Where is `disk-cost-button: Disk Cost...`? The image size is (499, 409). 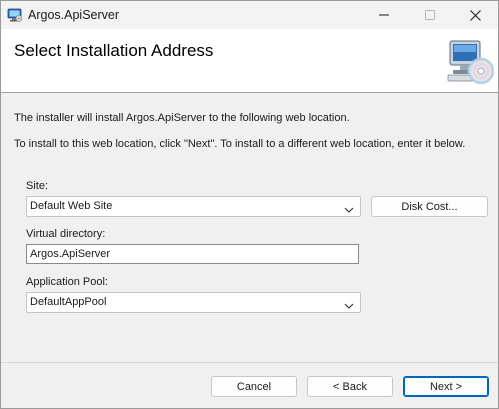 disk-cost-button: Disk Cost... is located at coordinates (429, 206).